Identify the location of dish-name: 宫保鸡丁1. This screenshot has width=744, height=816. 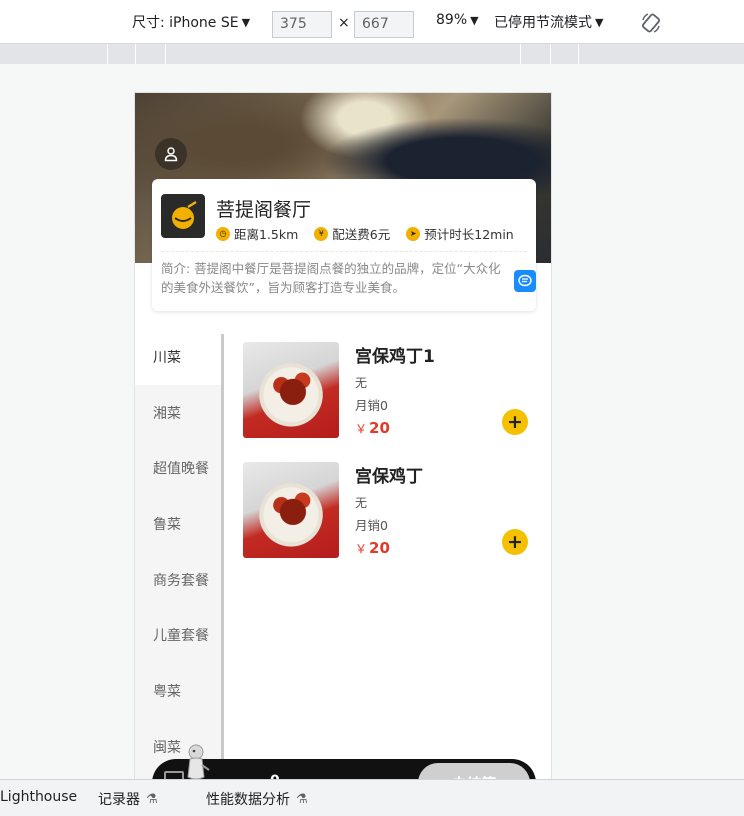
(395, 357).